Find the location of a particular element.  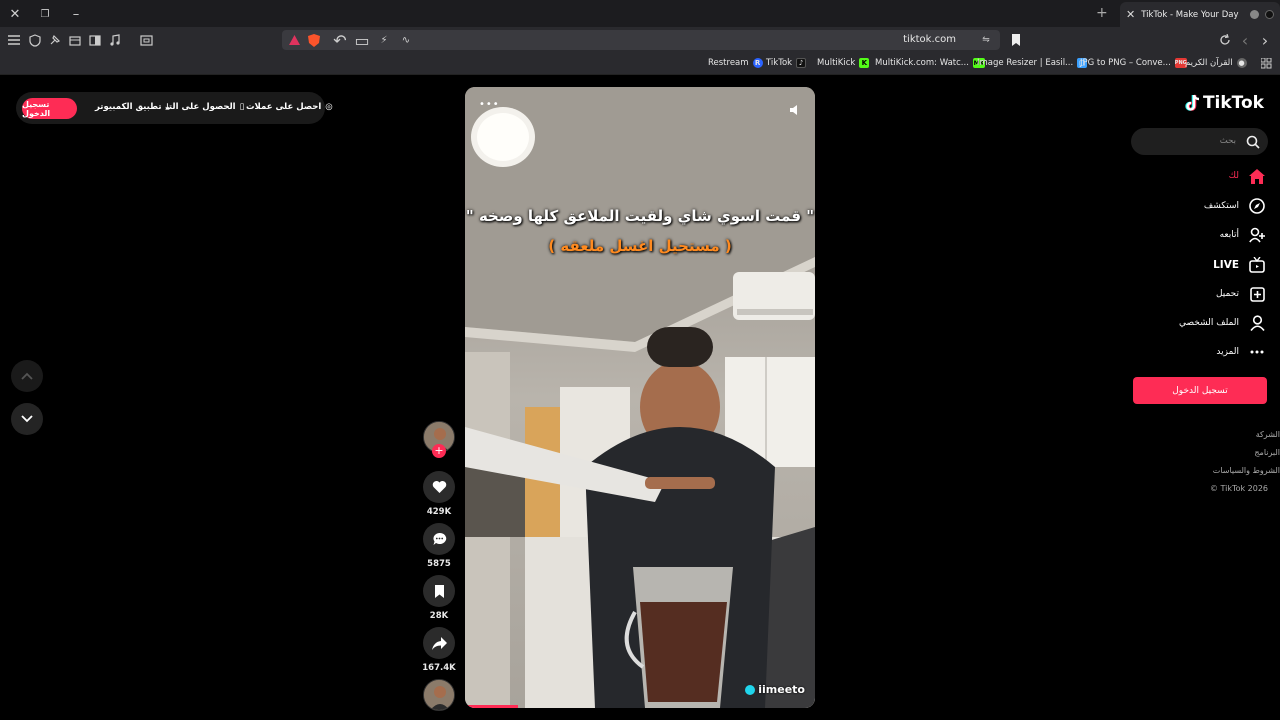

workspace-icon is located at coordinates (146, 40).